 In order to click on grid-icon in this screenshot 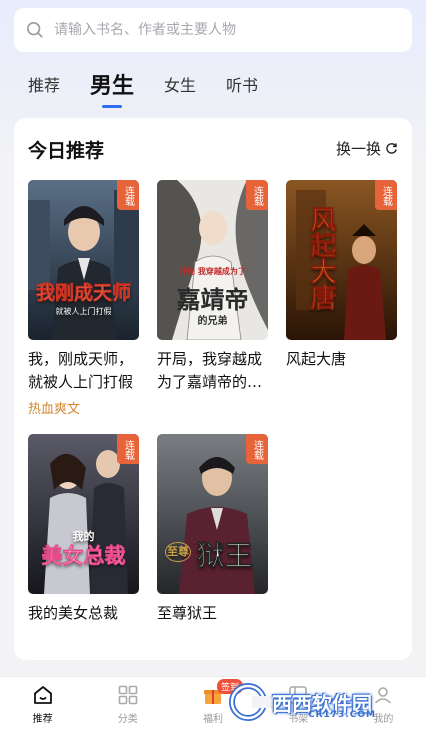, I will do `click(128, 695)`.